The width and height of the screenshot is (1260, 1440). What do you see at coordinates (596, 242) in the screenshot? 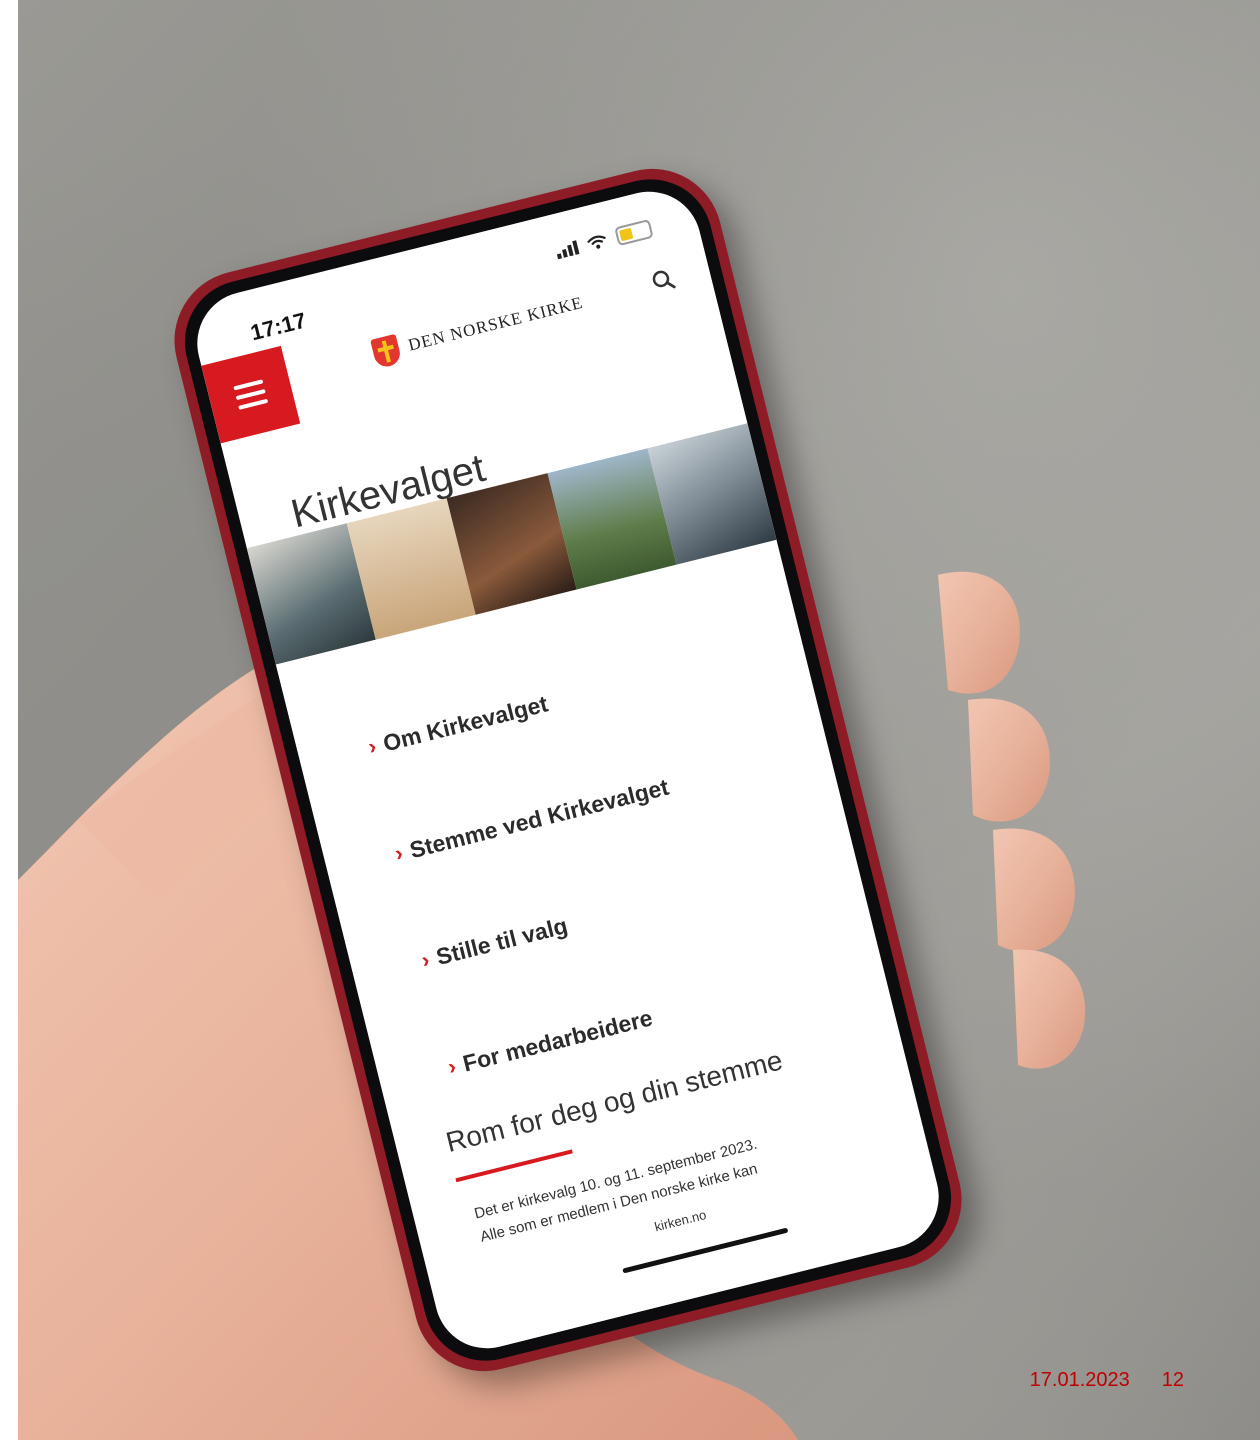
I see `wifi-icon` at bounding box center [596, 242].